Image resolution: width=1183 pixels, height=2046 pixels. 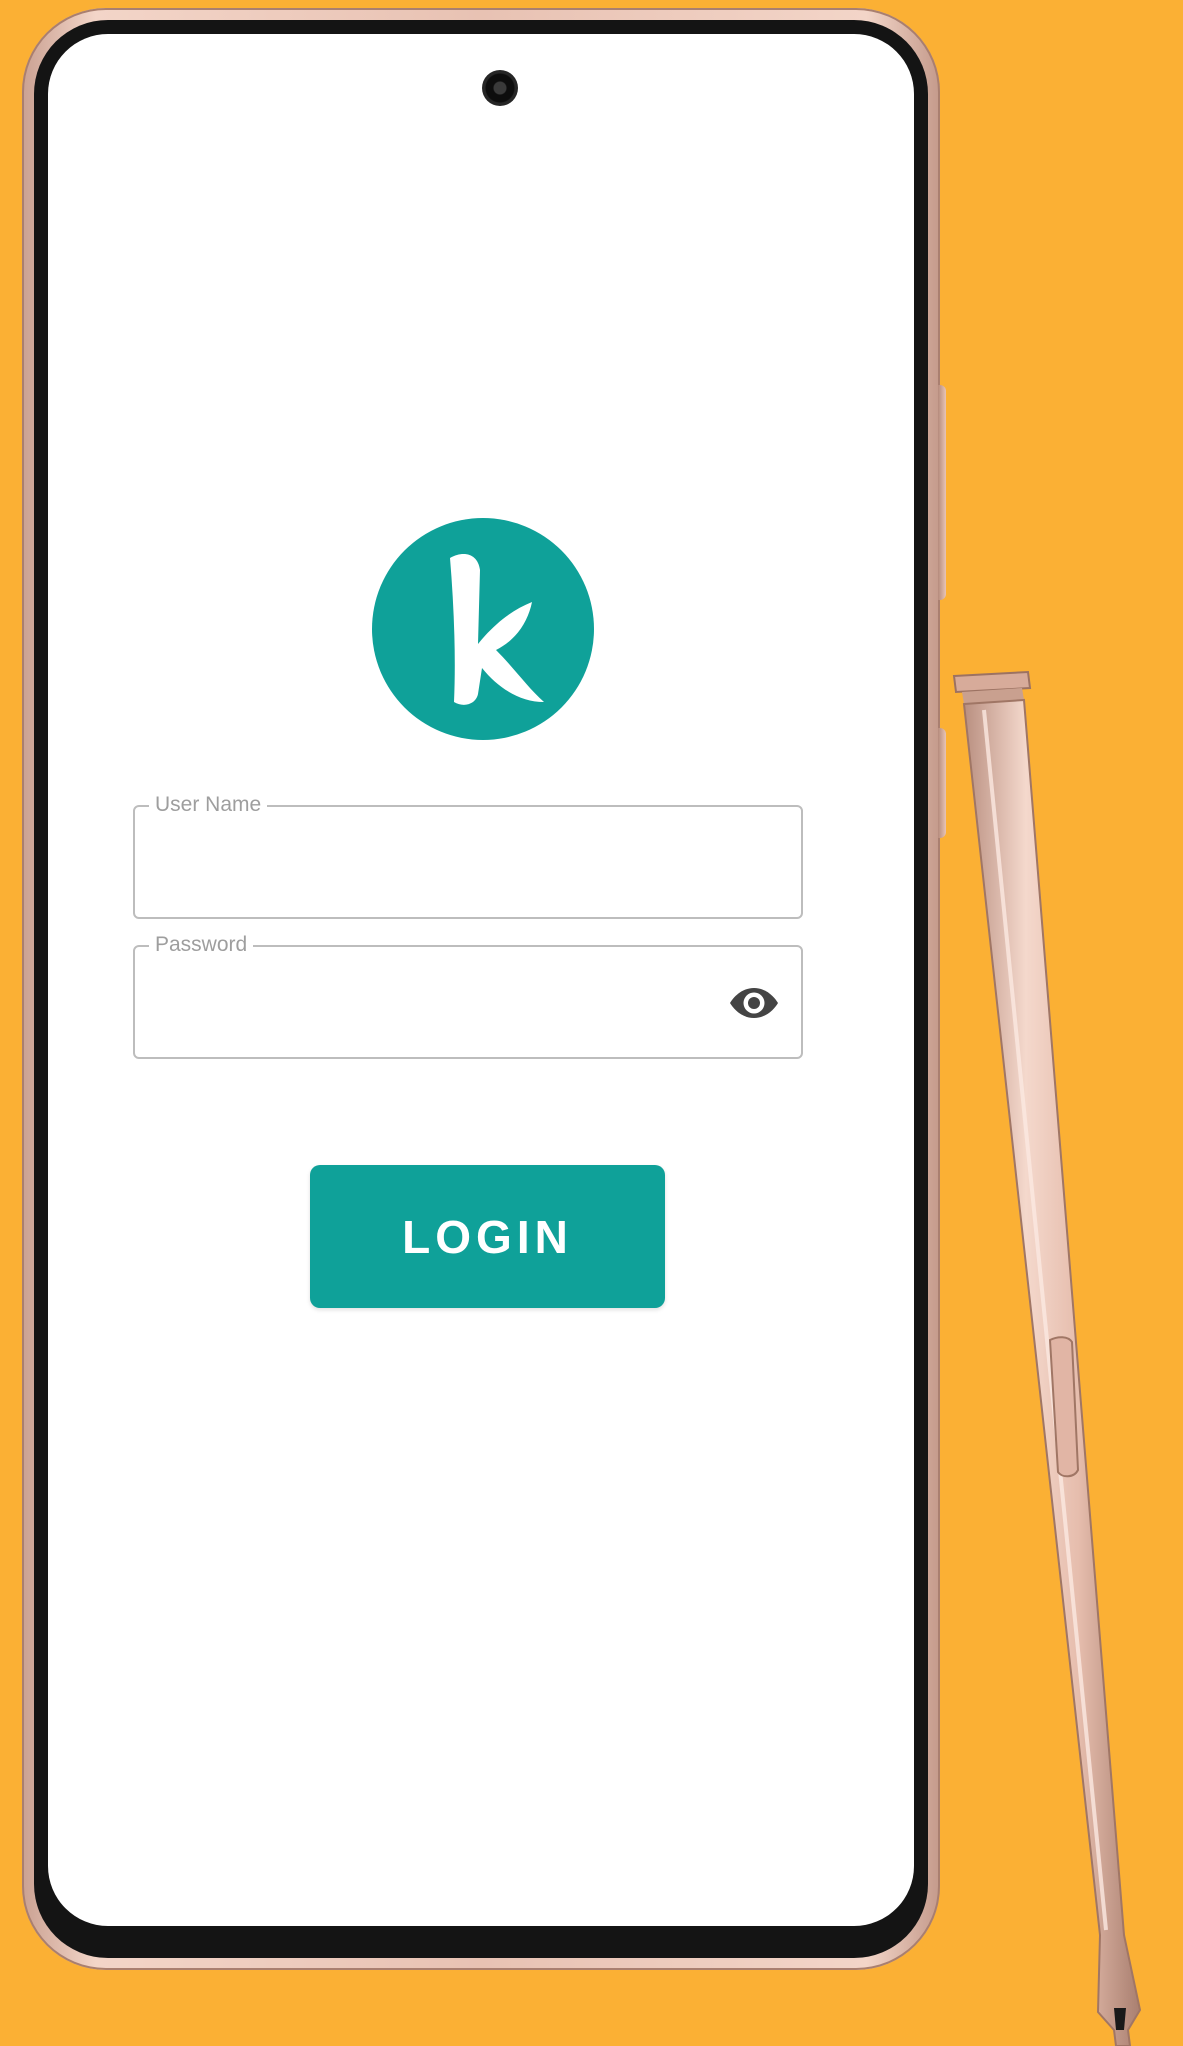 I want to click on username-label: User Name, so click(x=208, y=805).